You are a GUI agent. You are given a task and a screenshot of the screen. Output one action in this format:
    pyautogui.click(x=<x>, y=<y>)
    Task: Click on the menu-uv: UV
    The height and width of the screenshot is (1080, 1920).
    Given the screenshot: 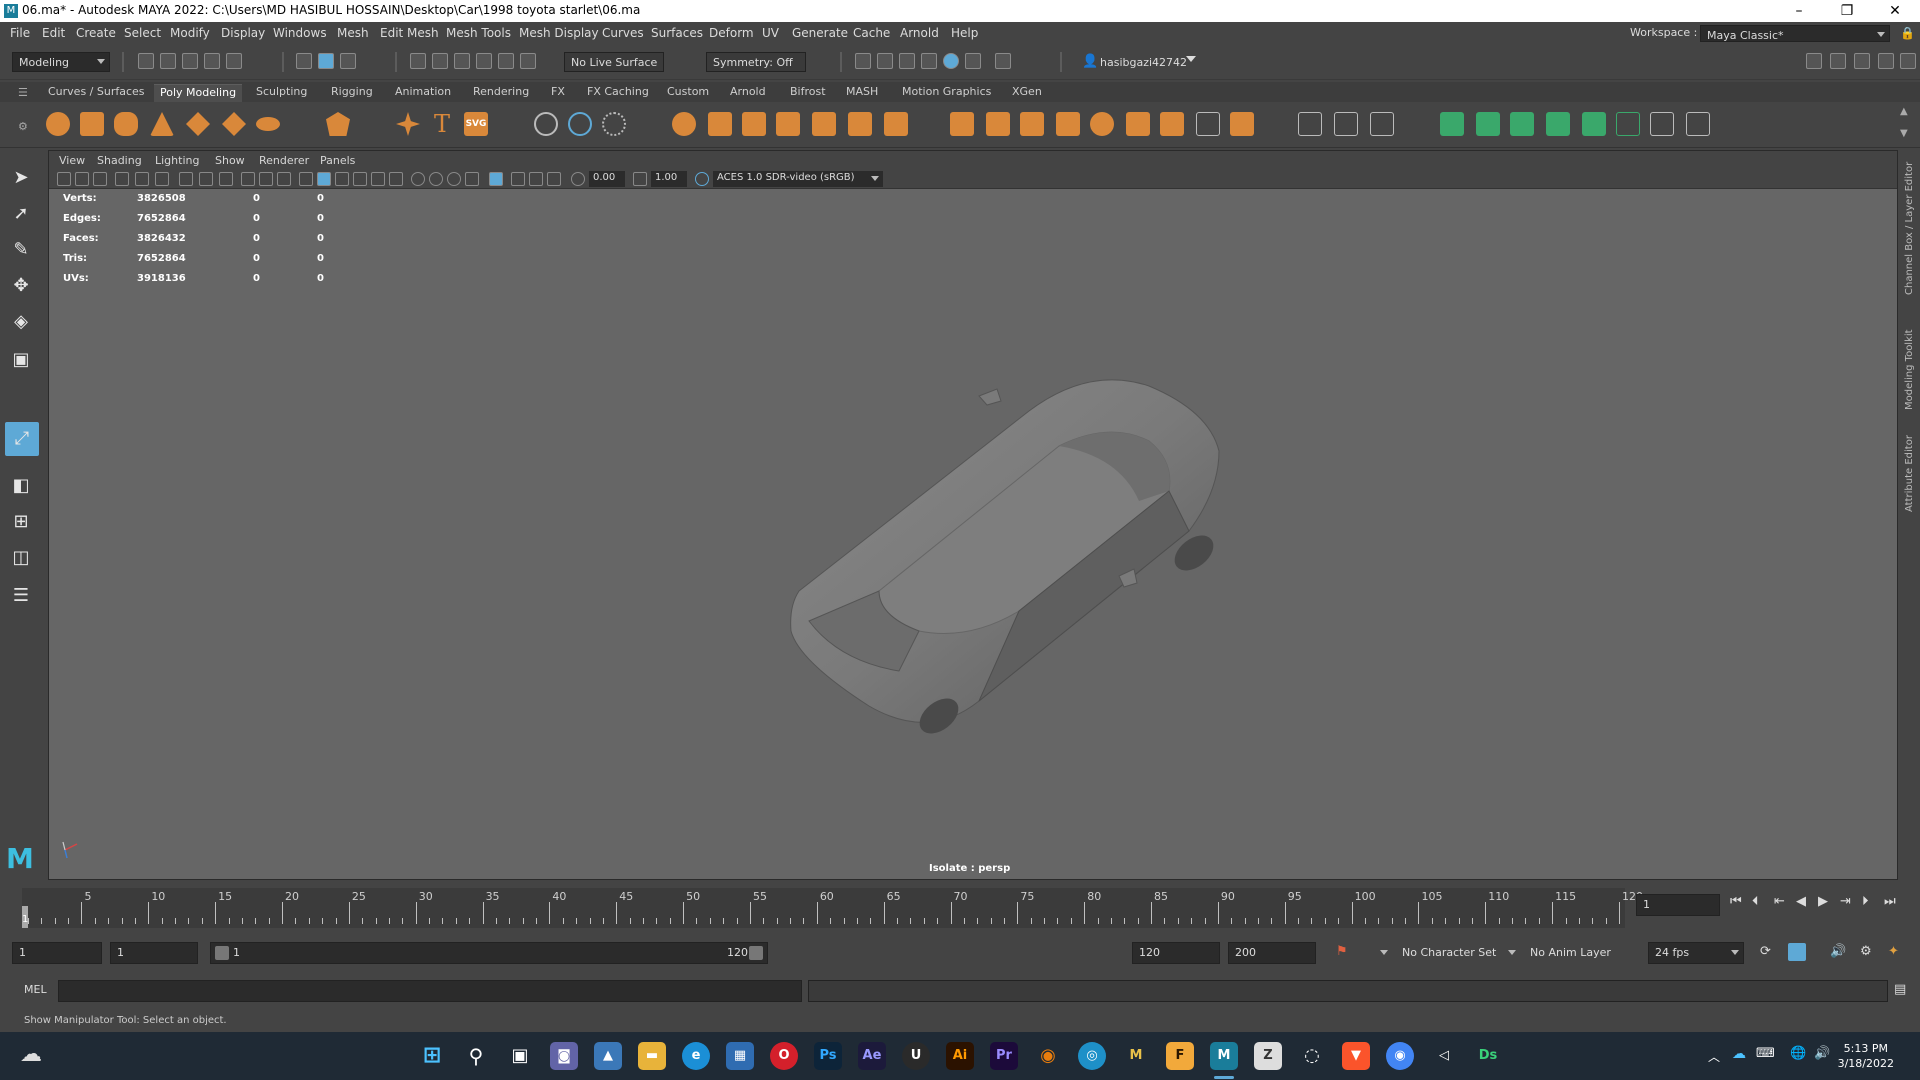 What is the action you would take?
    pyautogui.click(x=770, y=33)
    